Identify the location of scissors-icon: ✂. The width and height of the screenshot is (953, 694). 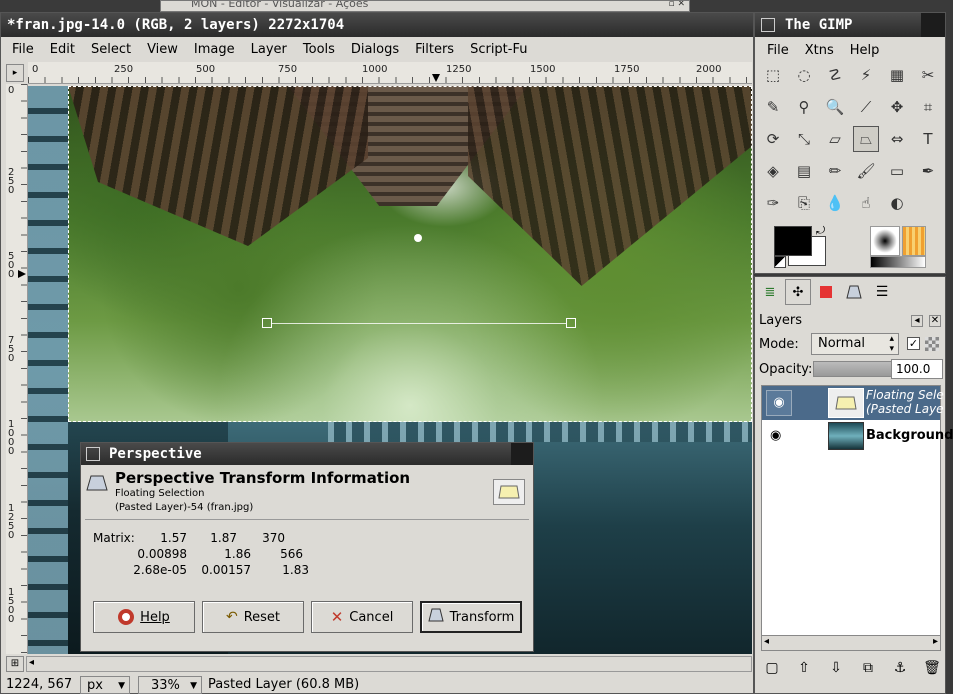
(928, 75).